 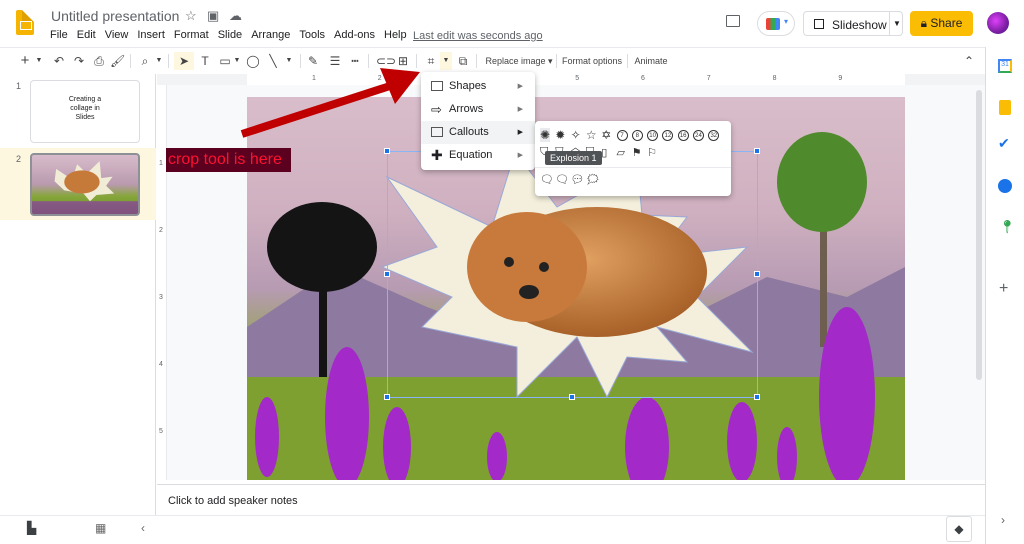 What do you see at coordinates (733, 21) in the screenshot?
I see `comments-icon` at bounding box center [733, 21].